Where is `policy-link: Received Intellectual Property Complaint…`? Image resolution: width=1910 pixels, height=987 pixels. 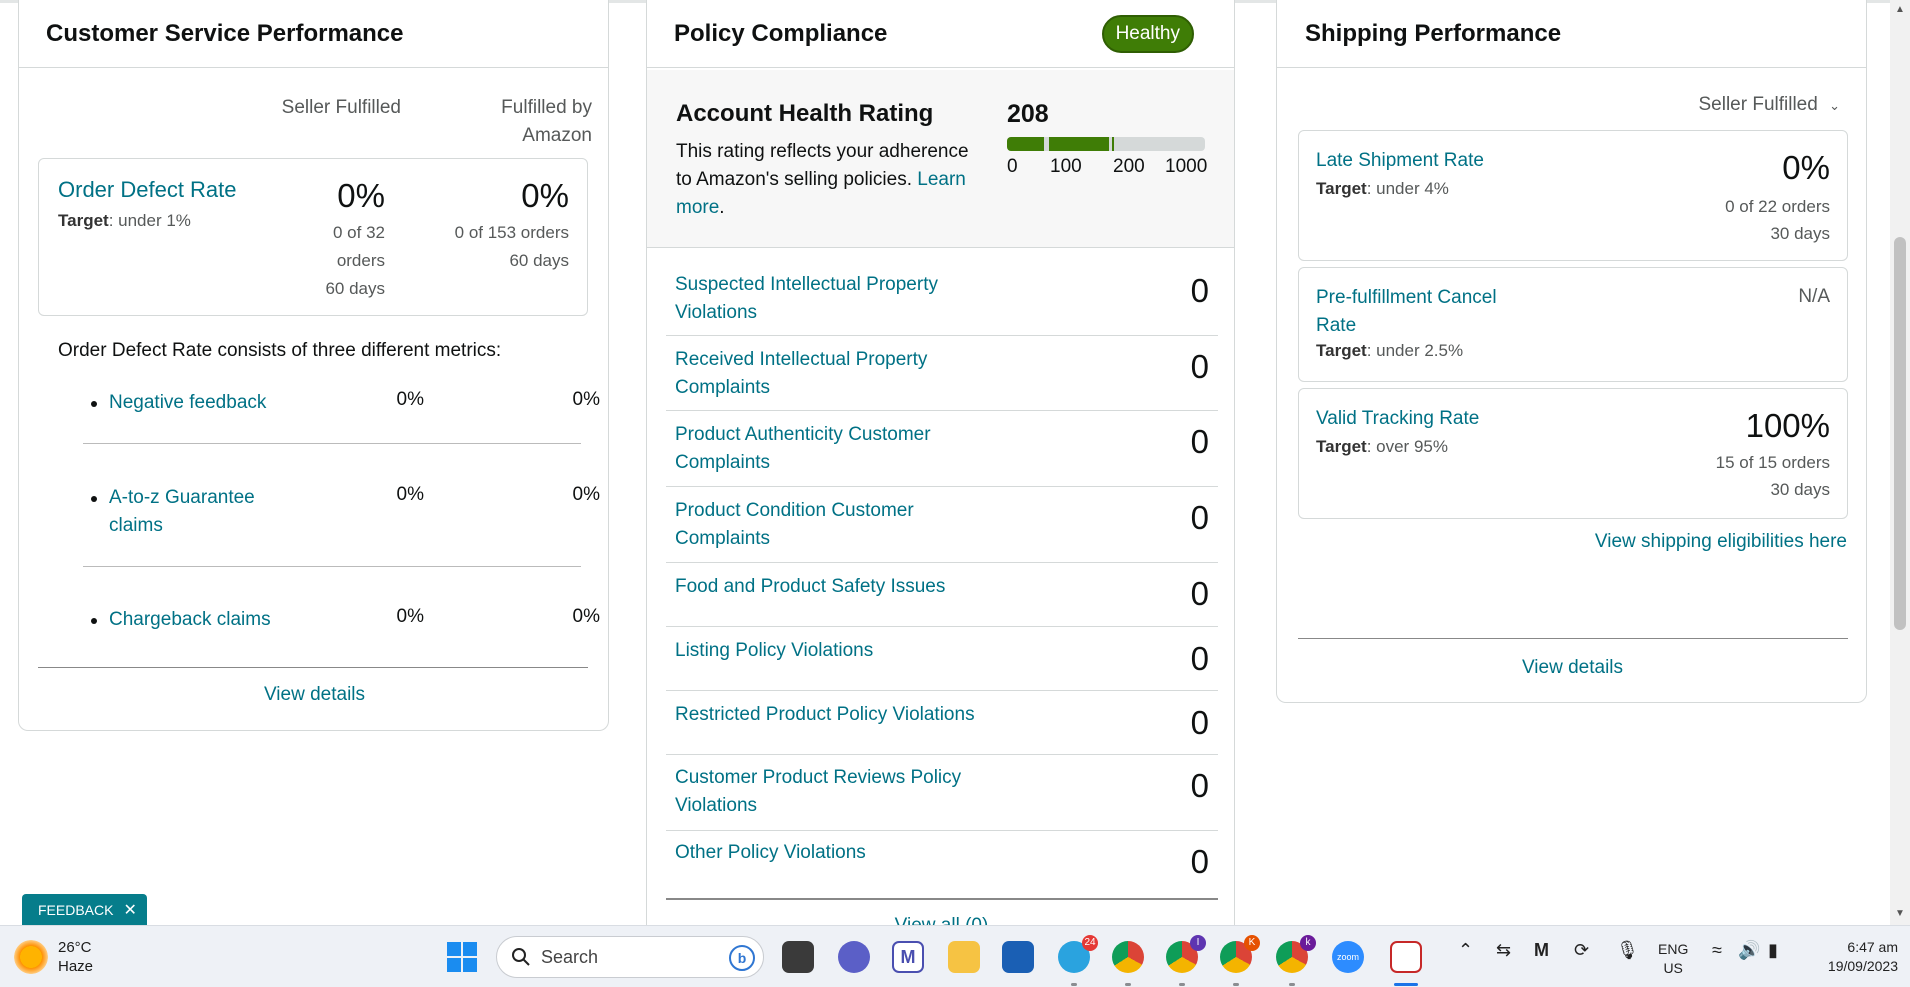 policy-link: Received Intellectual Property Complaint… is located at coordinates (825, 374).